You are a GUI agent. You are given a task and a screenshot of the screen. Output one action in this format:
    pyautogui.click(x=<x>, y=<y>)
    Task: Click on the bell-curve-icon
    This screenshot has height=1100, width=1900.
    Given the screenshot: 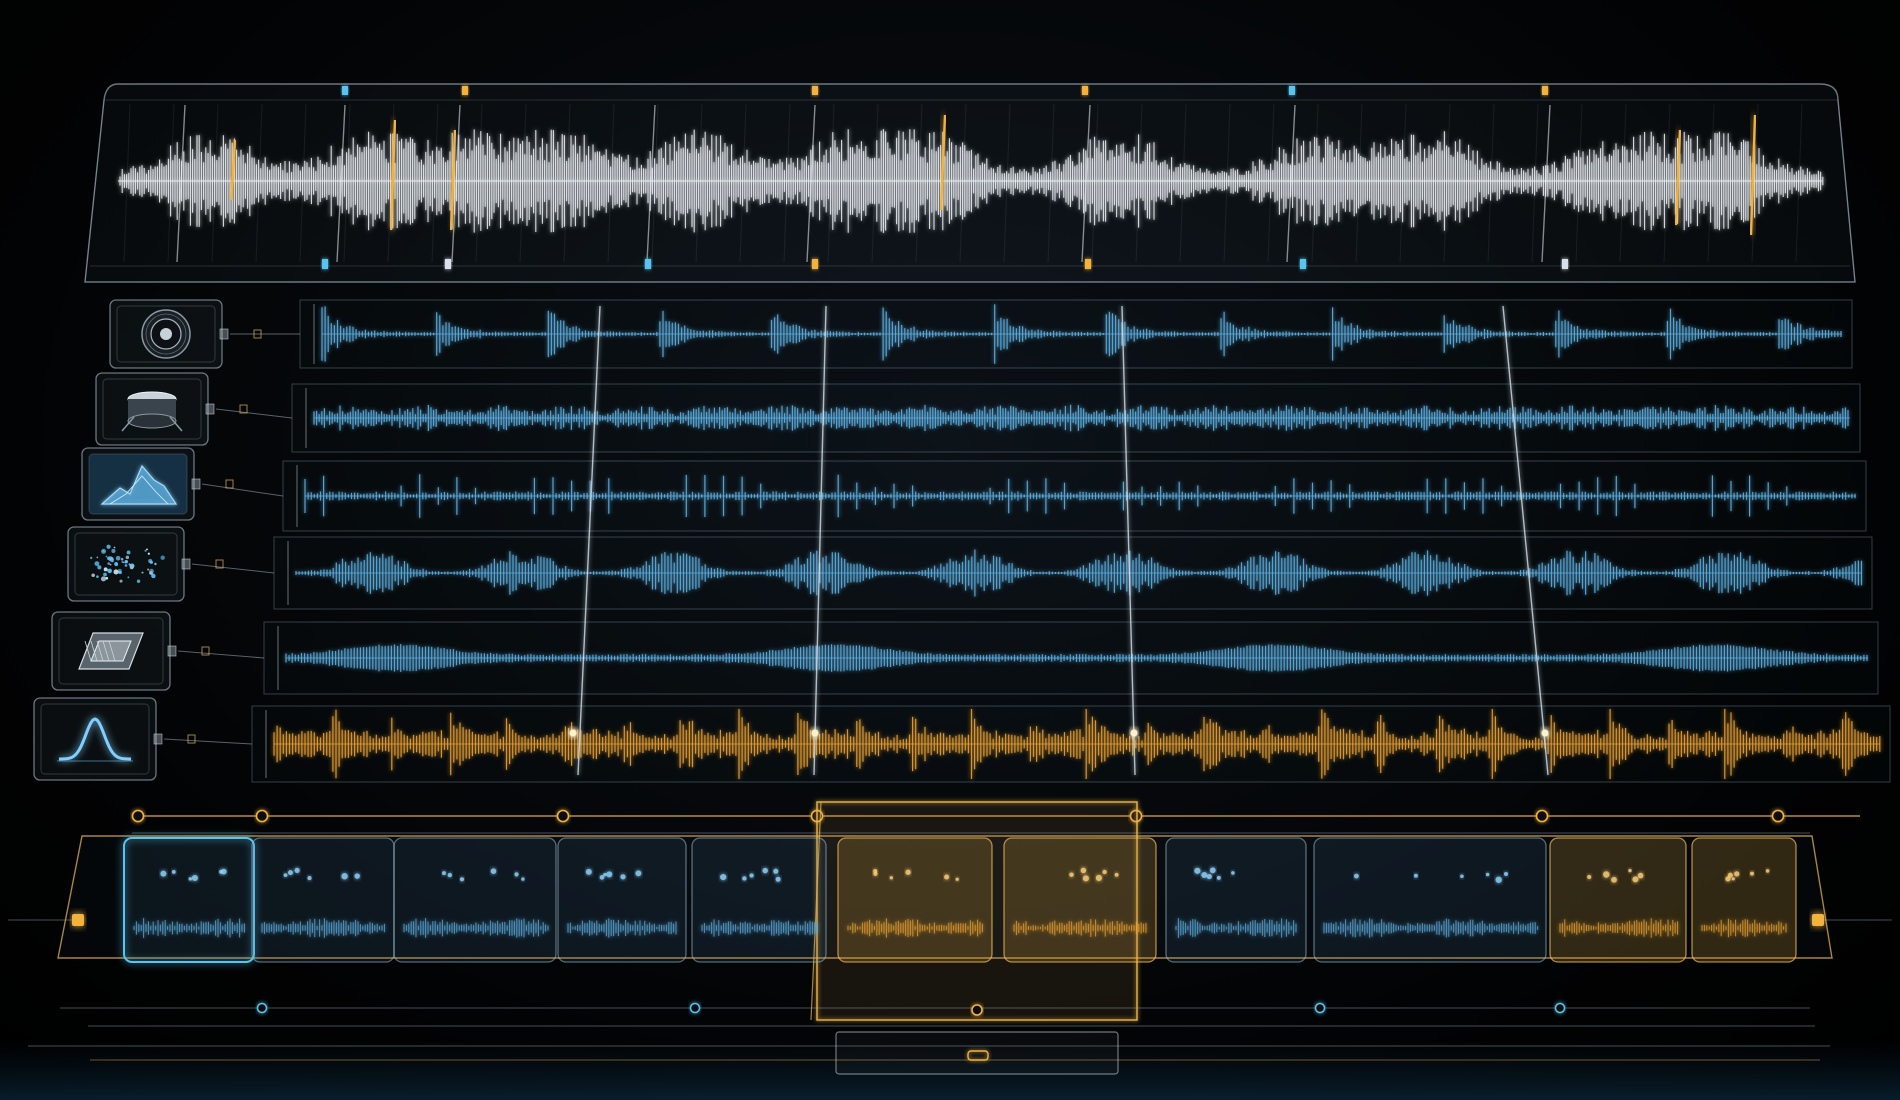 What is the action you would take?
    pyautogui.click(x=143, y=739)
    